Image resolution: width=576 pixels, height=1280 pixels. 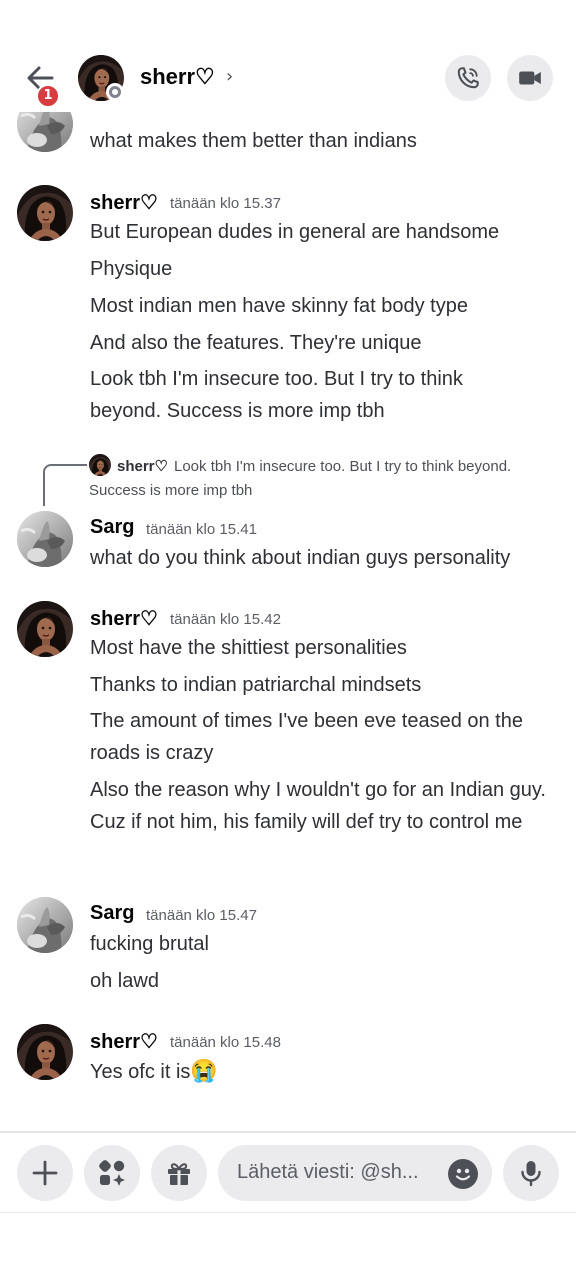 I want to click on add-attachment-button, so click(x=45, y=1173).